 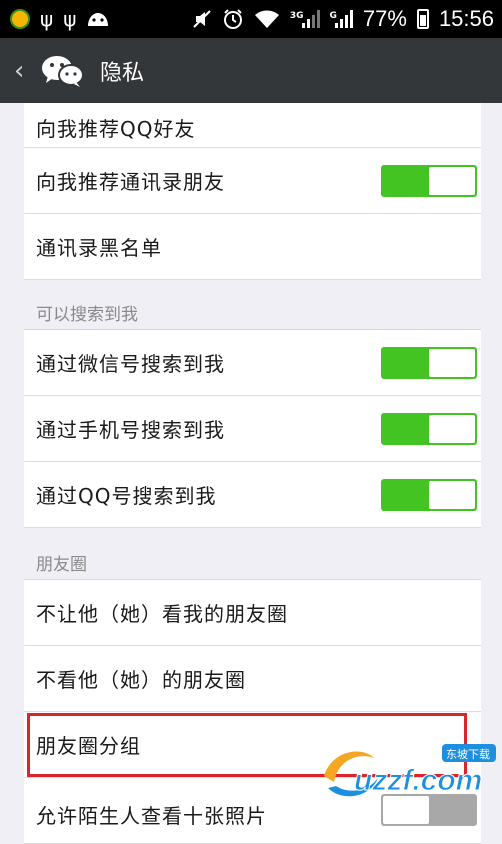 What do you see at coordinates (130, 182) in the screenshot?
I see `row-label: 向我推荐通讯录朋友` at bounding box center [130, 182].